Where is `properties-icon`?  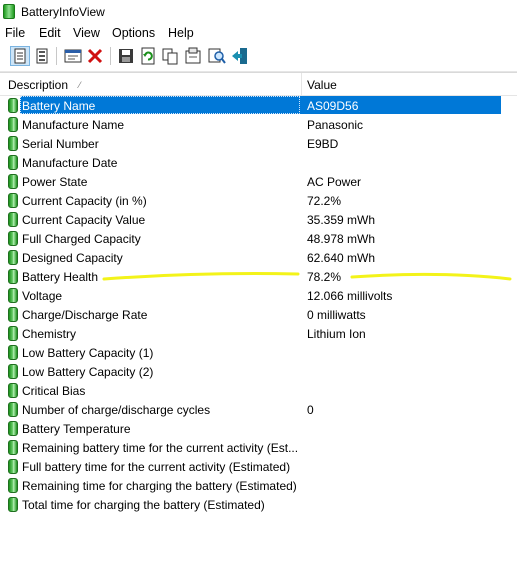 properties-icon is located at coordinates (73, 56).